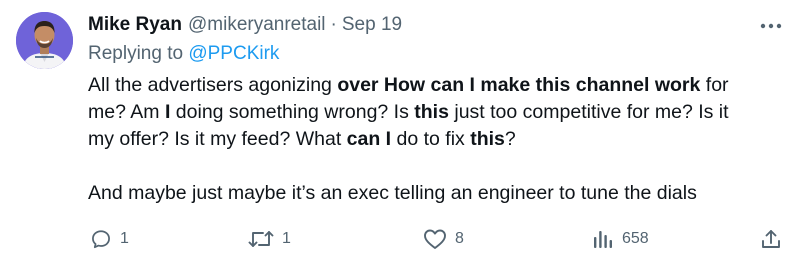  What do you see at coordinates (459, 238) in the screenshot?
I see `like-count: 8` at bounding box center [459, 238].